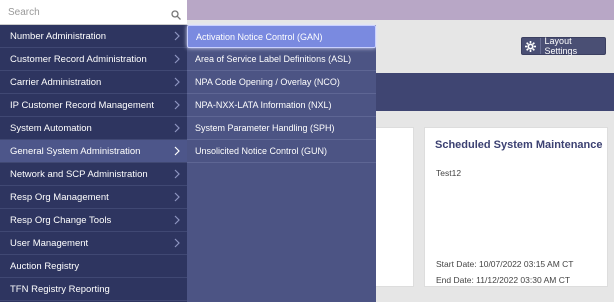  Describe the element at coordinates (45, 266) in the screenshot. I see `menu-item-label: Auction Registry` at that location.